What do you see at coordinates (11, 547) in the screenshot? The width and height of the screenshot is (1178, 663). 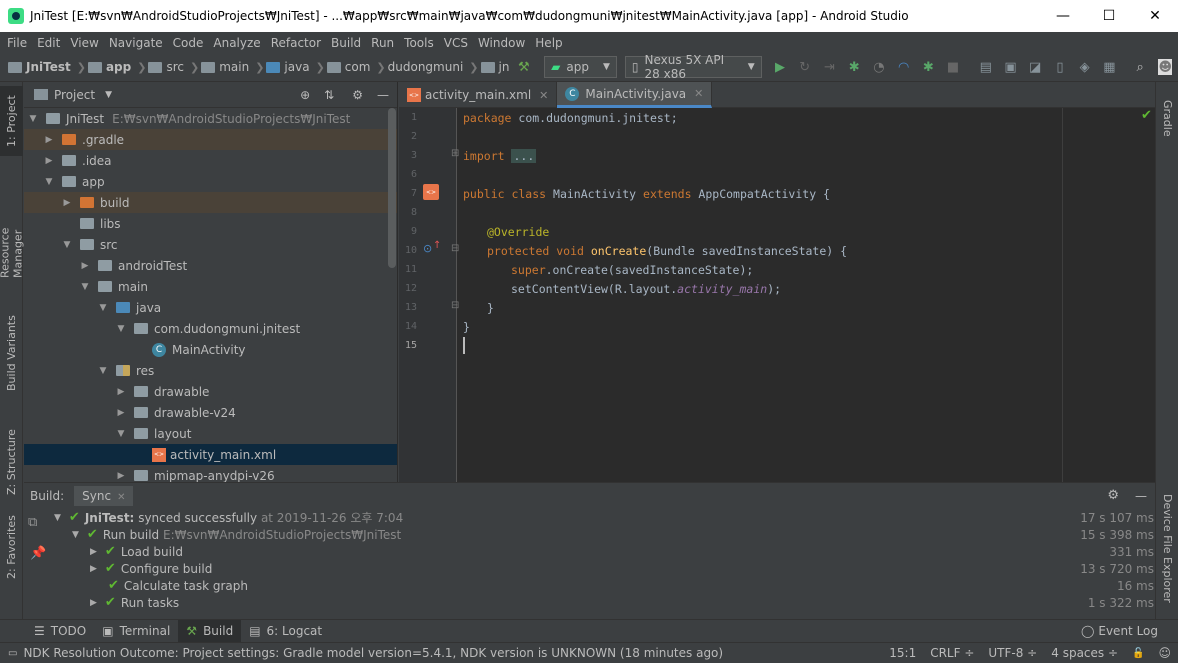 I see `tab-favorites: 2: Favorites` at bounding box center [11, 547].